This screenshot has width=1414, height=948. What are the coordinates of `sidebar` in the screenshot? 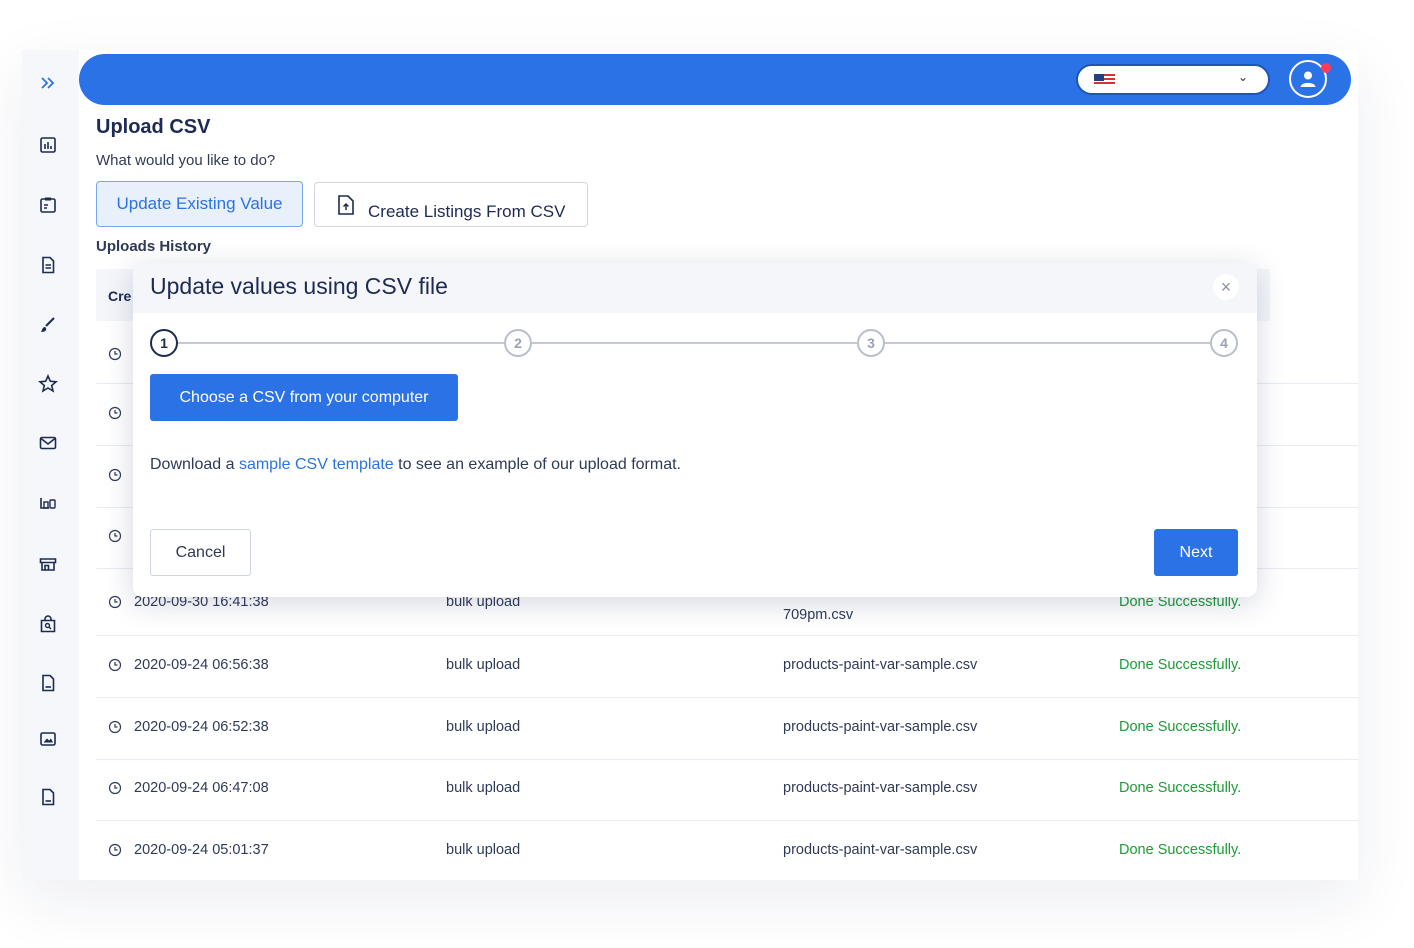 It's located at (50, 465).